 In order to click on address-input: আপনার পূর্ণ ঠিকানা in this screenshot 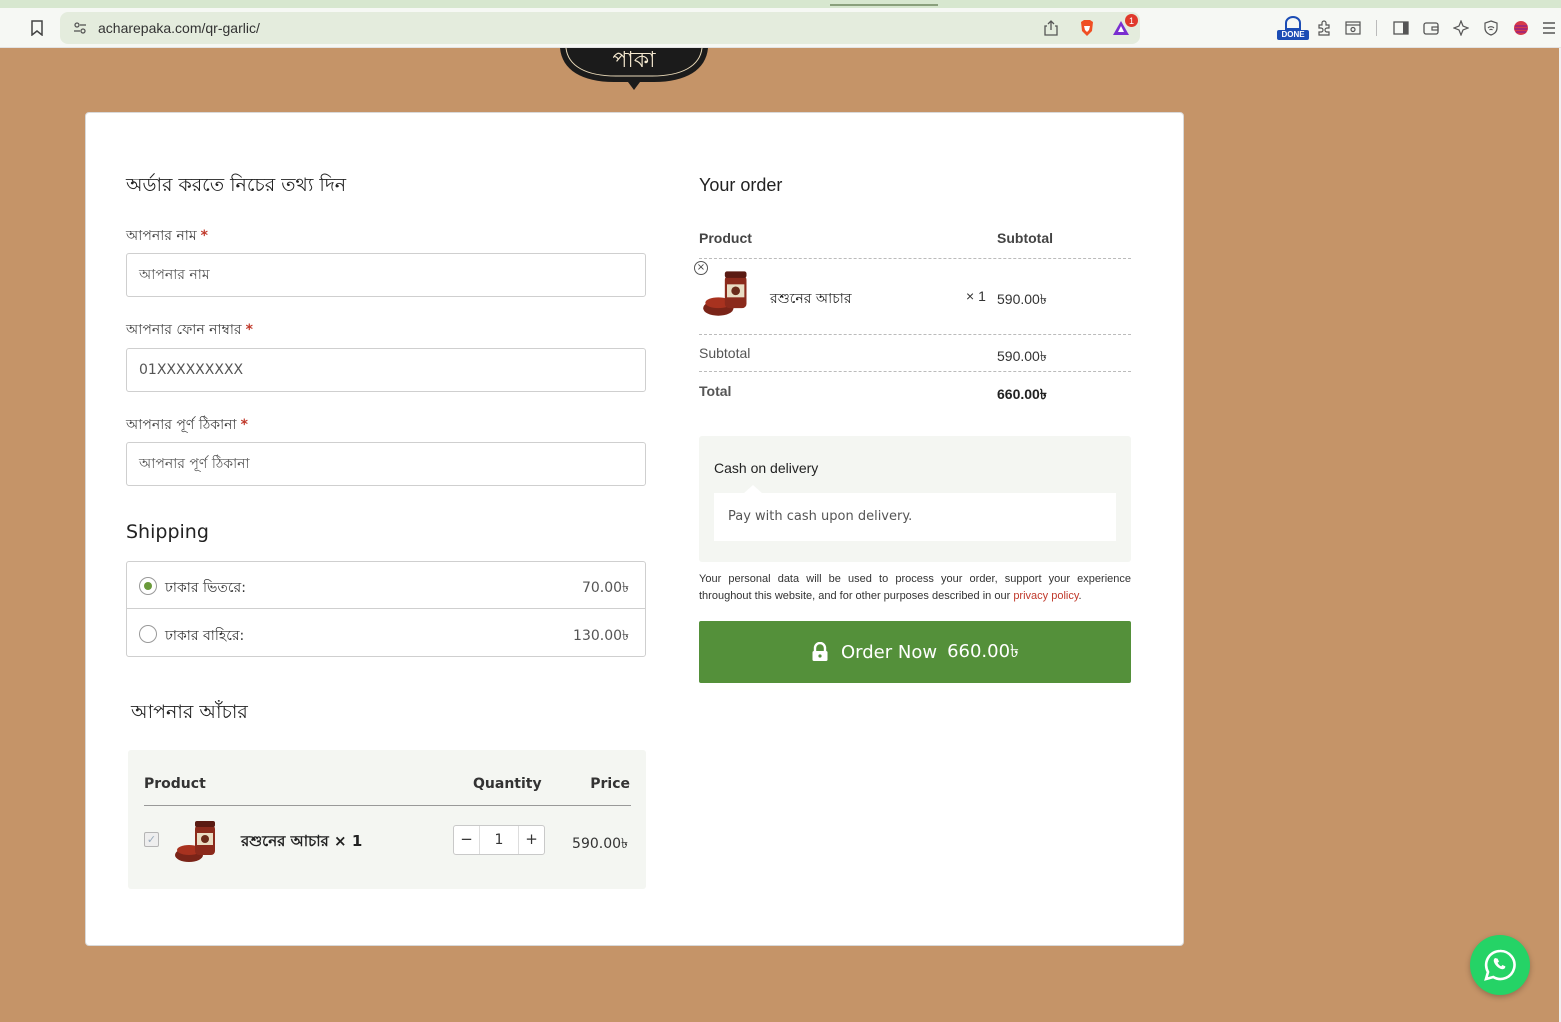, I will do `click(386, 464)`.